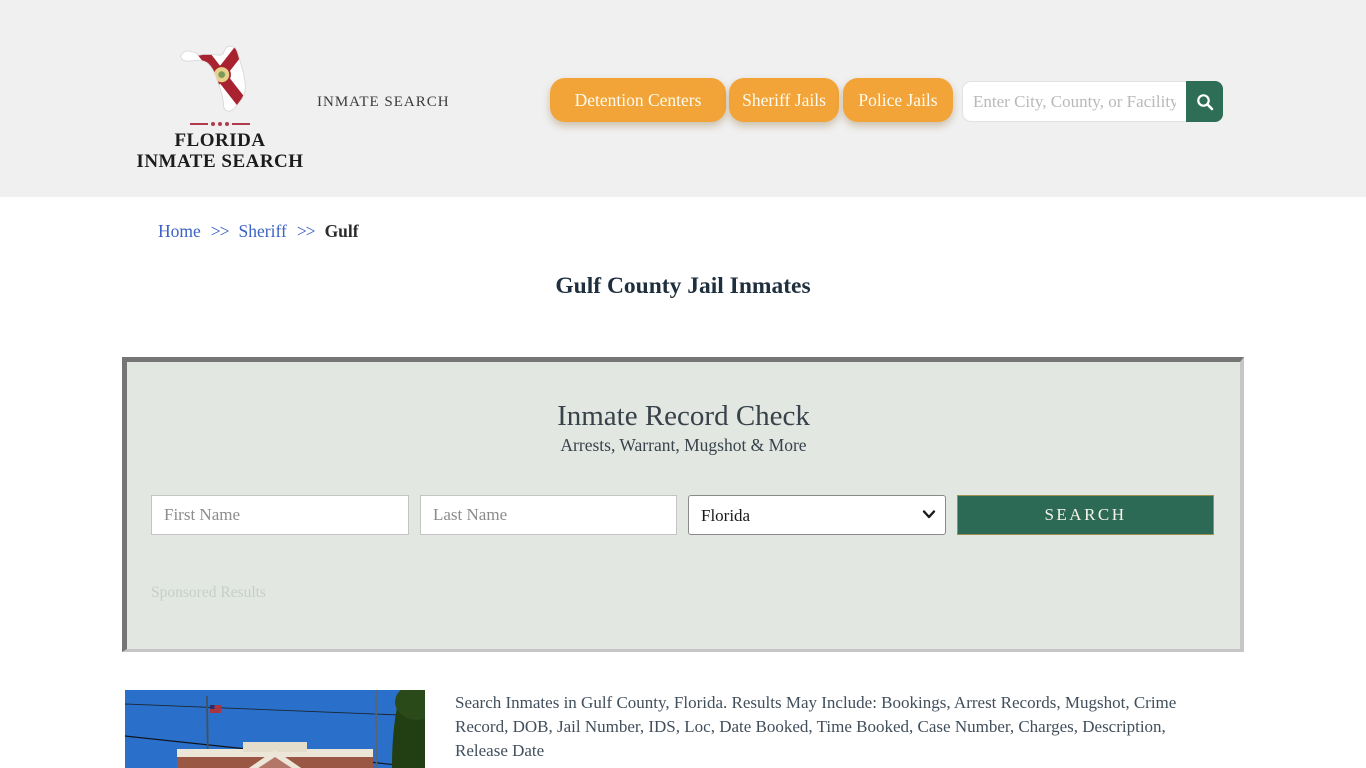 The width and height of the screenshot is (1366, 768). What do you see at coordinates (220, 124) in the screenshot?
I see `logo-divider` at bounding box center [220, 124].